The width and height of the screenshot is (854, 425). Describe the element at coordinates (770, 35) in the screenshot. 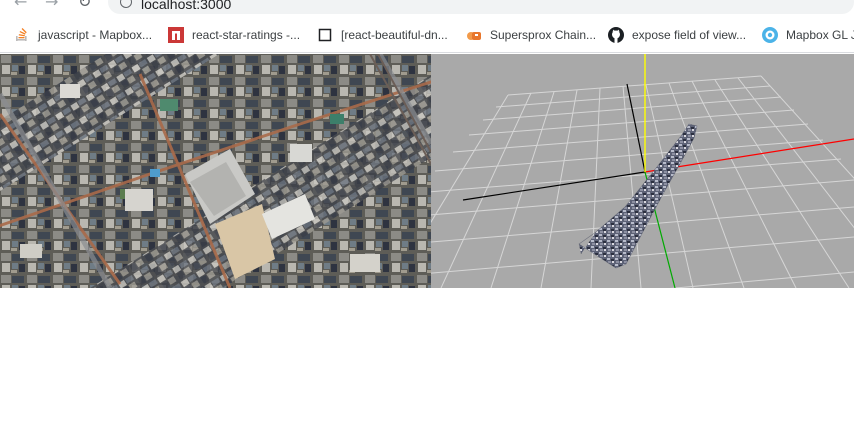

I see `mapbox-icon` at that location.